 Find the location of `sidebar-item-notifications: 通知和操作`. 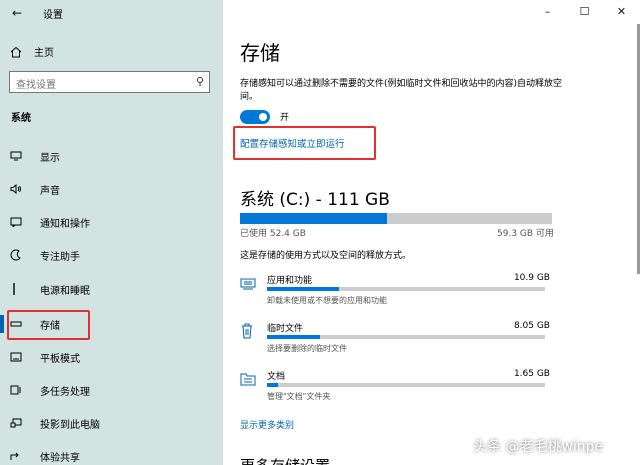

sidebar-item-notifications: 通知和操作 is located at coordinates (111, 222).